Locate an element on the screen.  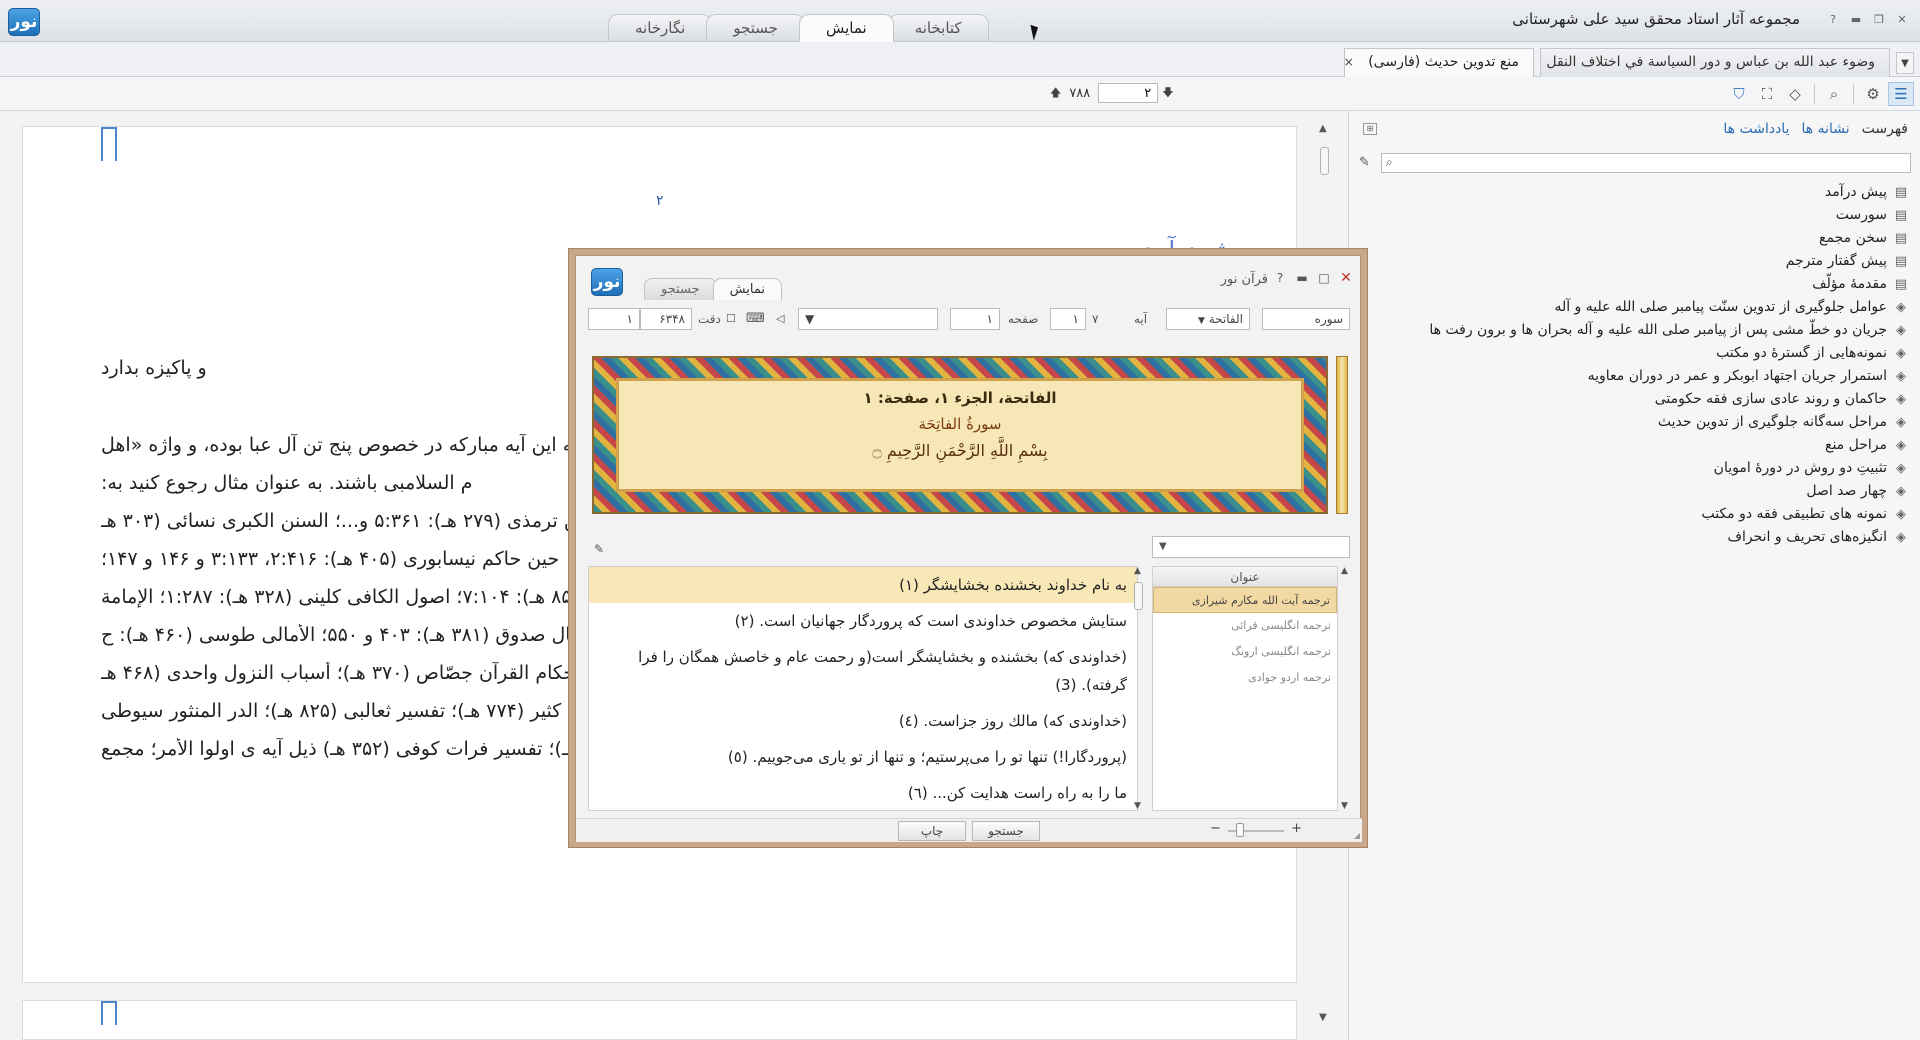
tab-search: جستجو is located at coordinates (755, 27).